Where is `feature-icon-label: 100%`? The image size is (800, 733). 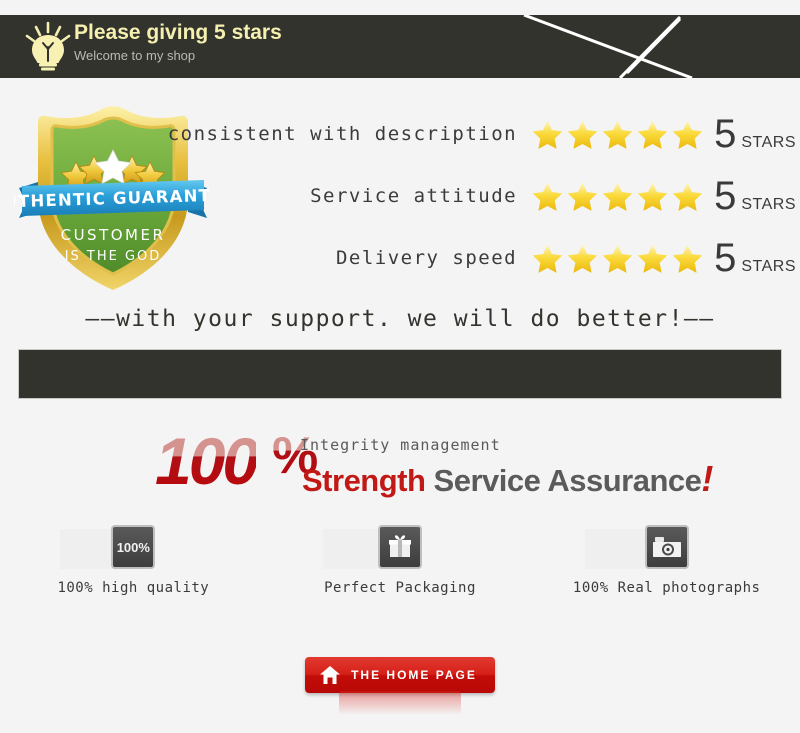 feature-icon-label: 100% is located at coordinates (133, 547).